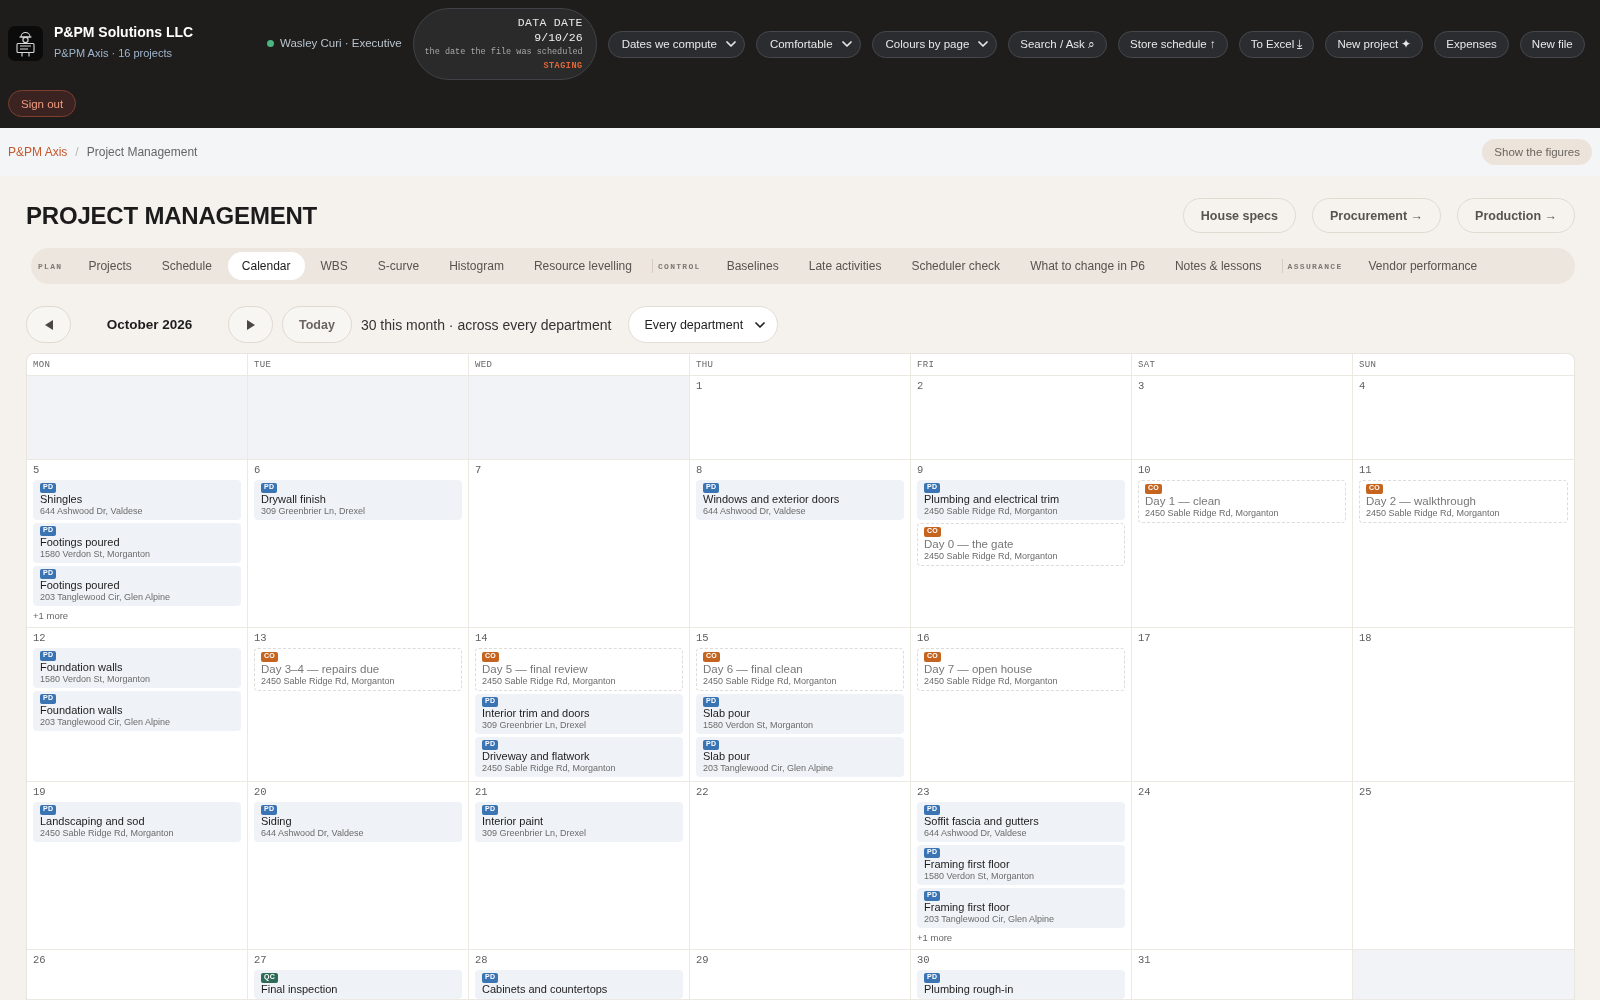 The height and width of the screenshot is (1000, 1600). I want to click on event-title: Shingles, so click(61, 499).